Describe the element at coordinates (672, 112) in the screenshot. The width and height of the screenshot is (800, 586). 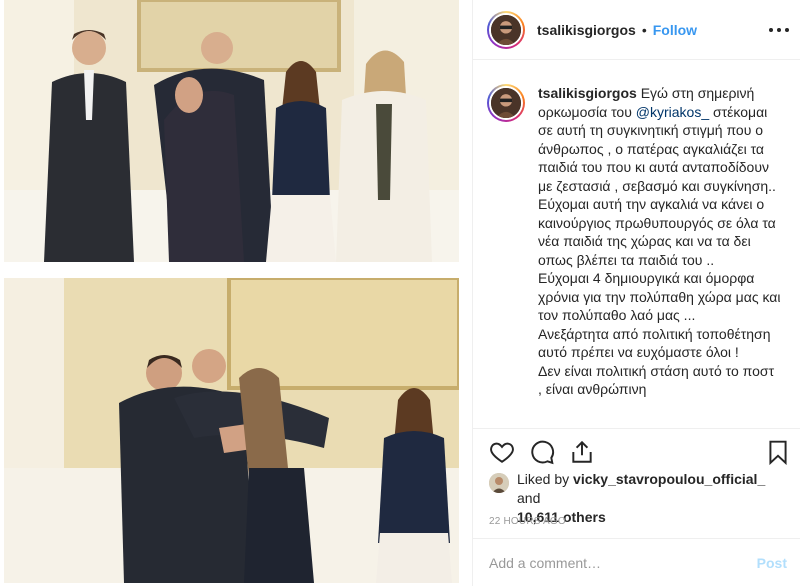
I see `caption-mention: @kyriakos_` at that location.